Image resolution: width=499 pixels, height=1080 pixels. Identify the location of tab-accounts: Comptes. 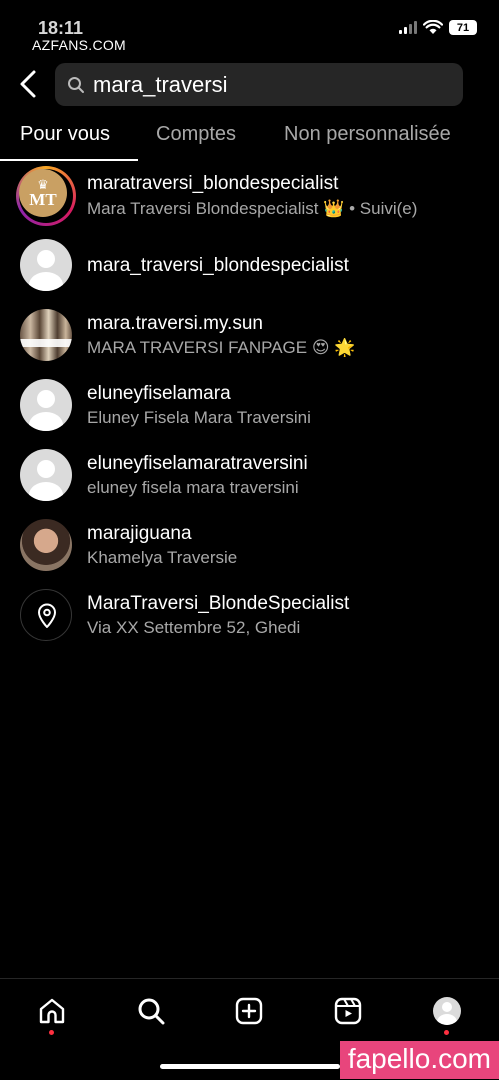
(196, 134).